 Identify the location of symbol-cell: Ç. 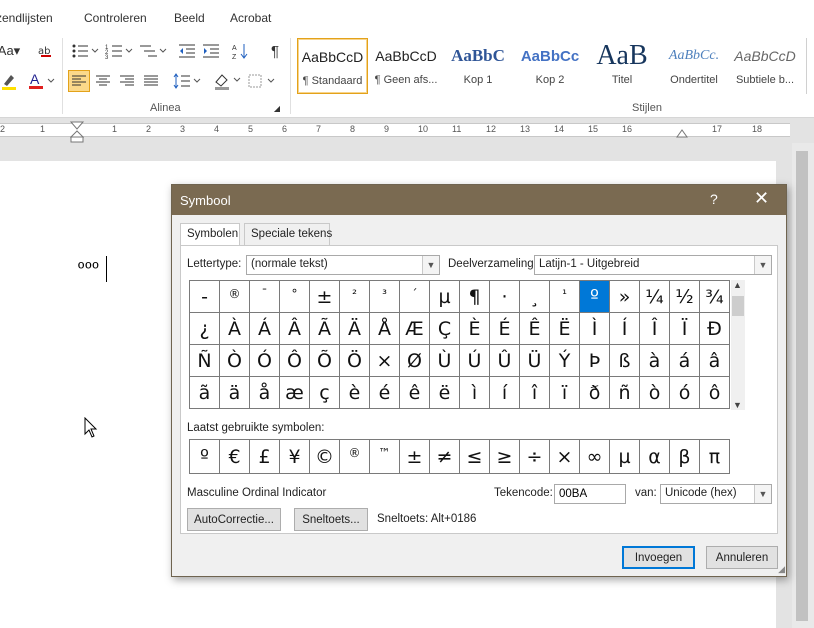
(445, 329).